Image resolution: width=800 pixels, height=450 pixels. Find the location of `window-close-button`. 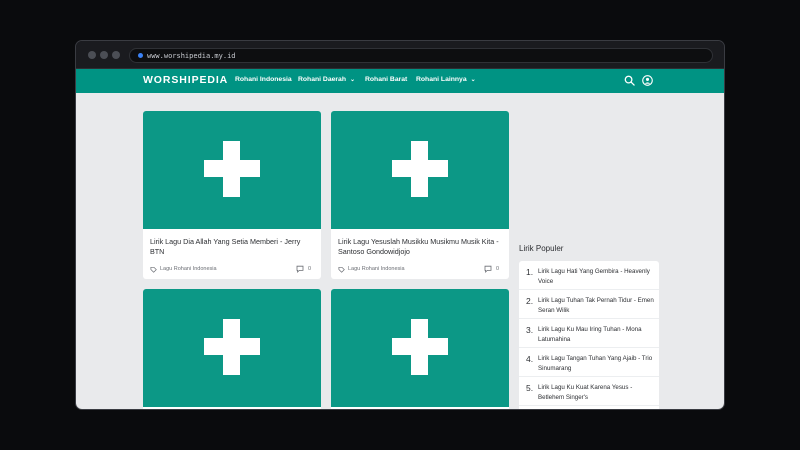

window-close-button is located at coordinates (92, 55).